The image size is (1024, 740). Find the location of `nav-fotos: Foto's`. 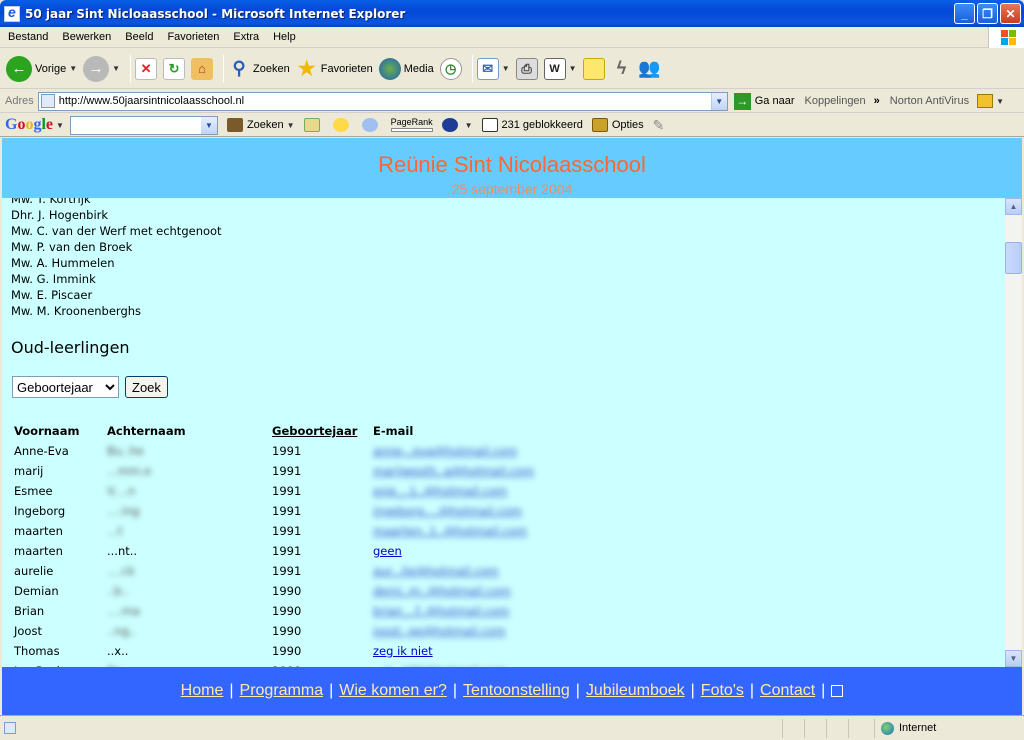

nav-fotos: Foto's is located at coordinates (722, 691).